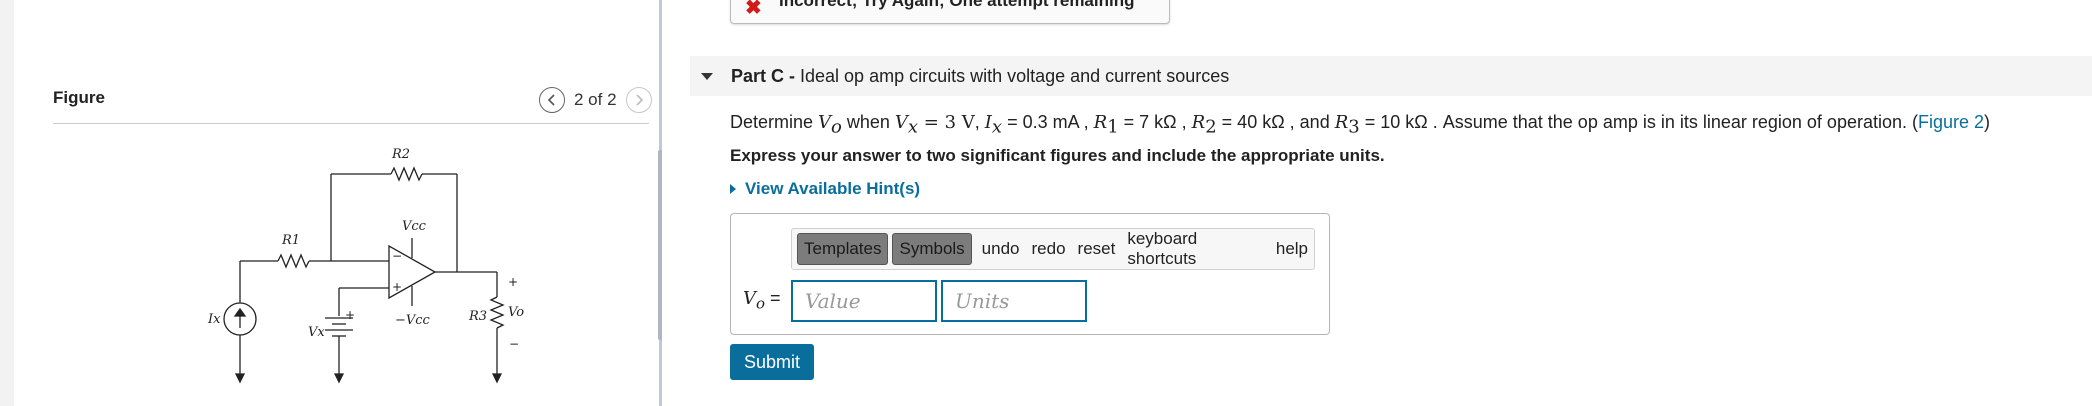 The width and height of the screenshot is (2092, 406). What do you see at coordinates (1211, 127) in the screenshot?
I see `var-r2-sub: 2` at bounding box center [1211, 127].